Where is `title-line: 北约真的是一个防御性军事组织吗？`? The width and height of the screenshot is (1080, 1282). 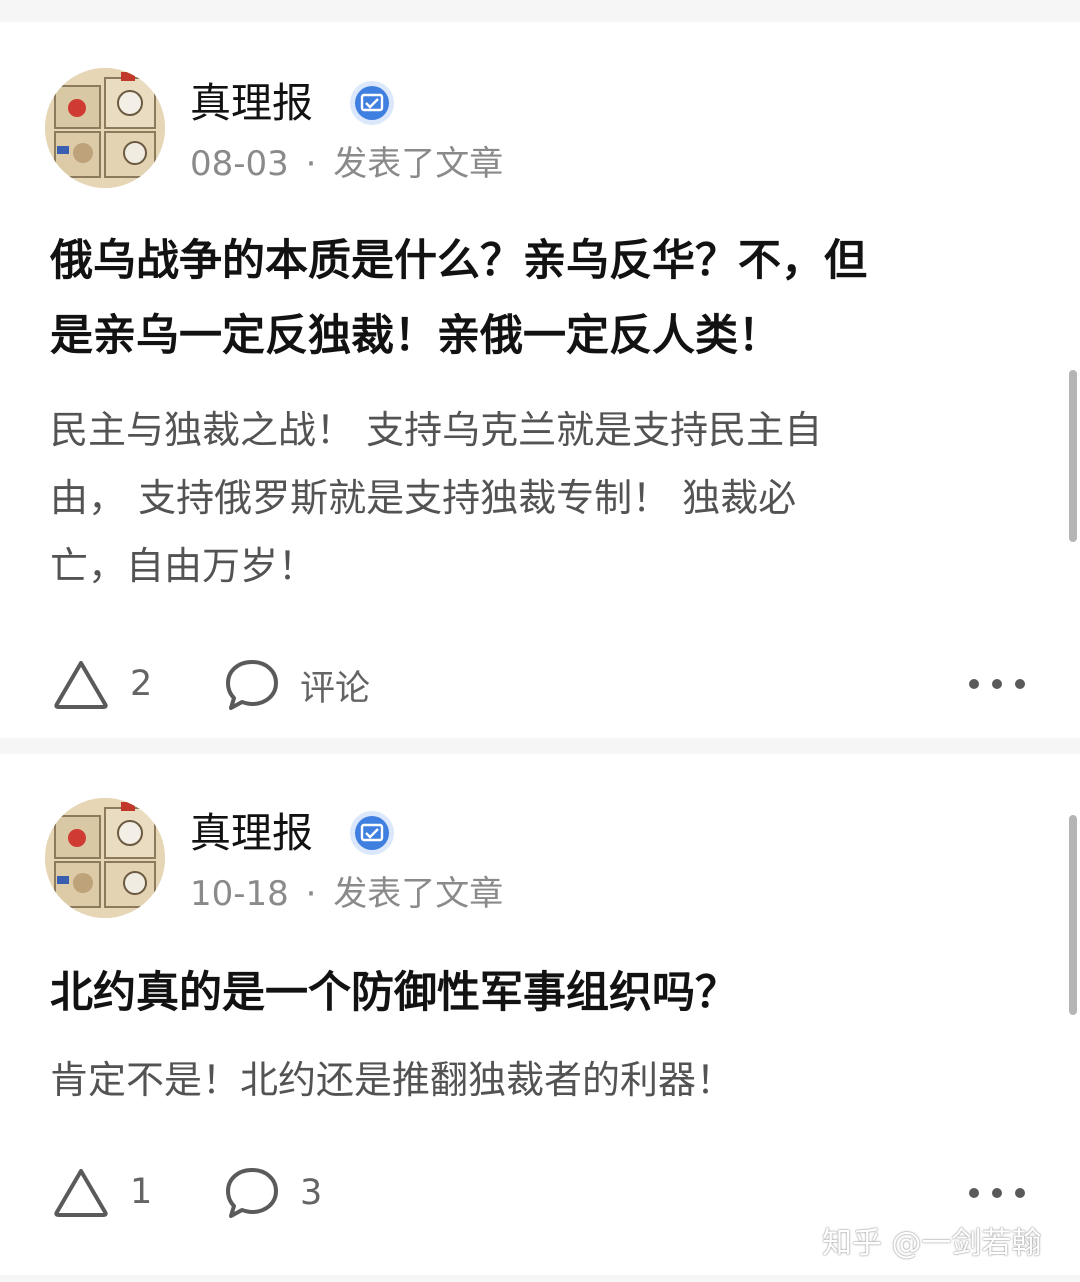 title-line: 北约真的是一个防御性军事组织吗？ is located at coordinates (394, 993).